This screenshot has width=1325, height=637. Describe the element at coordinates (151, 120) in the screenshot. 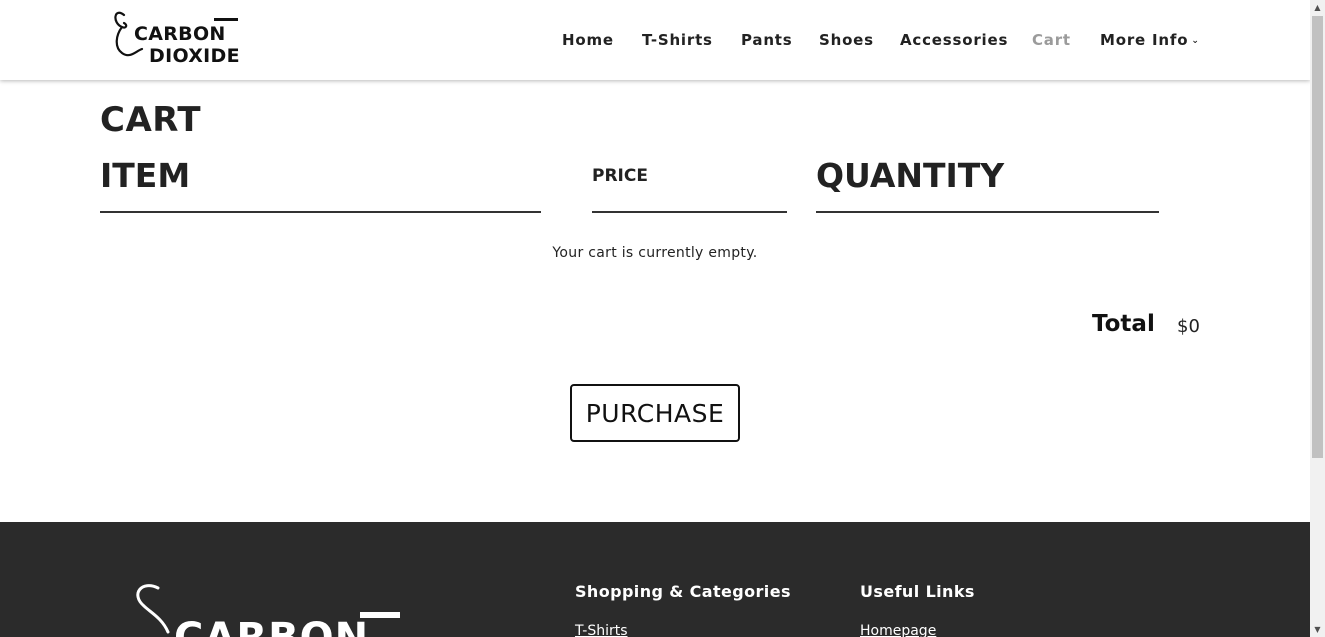

I see `page-title: CART` at that location.